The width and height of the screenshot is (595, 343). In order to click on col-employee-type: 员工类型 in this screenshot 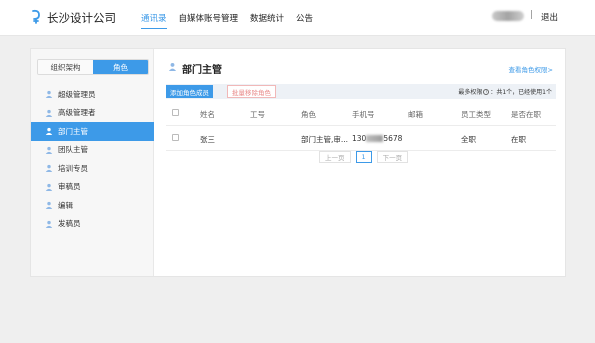, I will do `click(476, 114)`.